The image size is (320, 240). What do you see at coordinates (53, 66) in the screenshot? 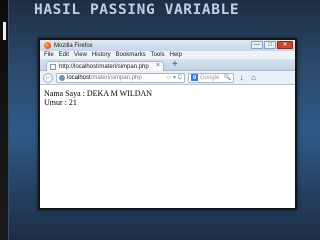
I see `page-icon` at bounding box center [53, 66].